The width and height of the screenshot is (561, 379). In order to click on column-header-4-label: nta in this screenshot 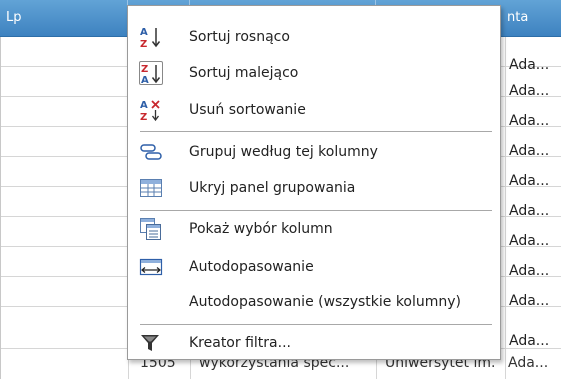, I will do `click(518, 17)`.